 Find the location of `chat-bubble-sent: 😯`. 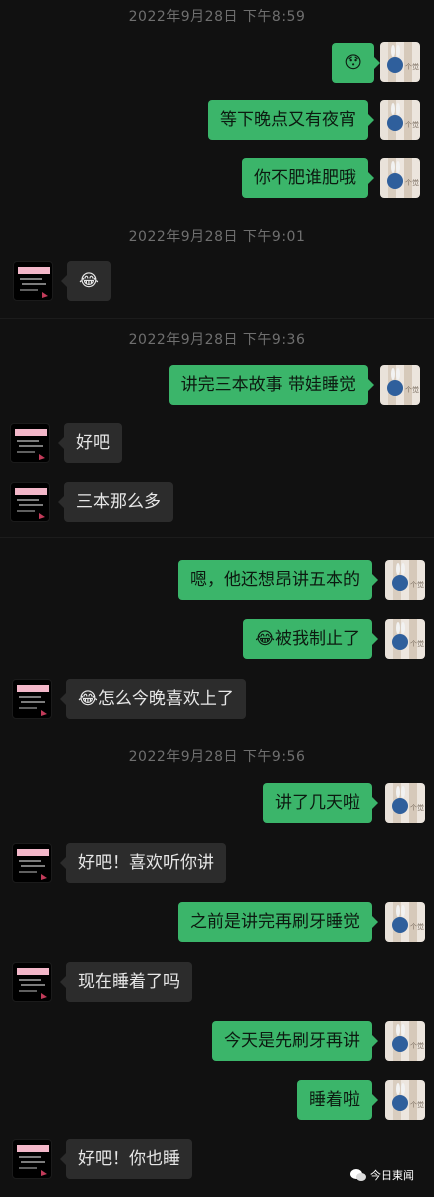

chat-bubble-sent: 😯 is located at coordinates (356, 63).